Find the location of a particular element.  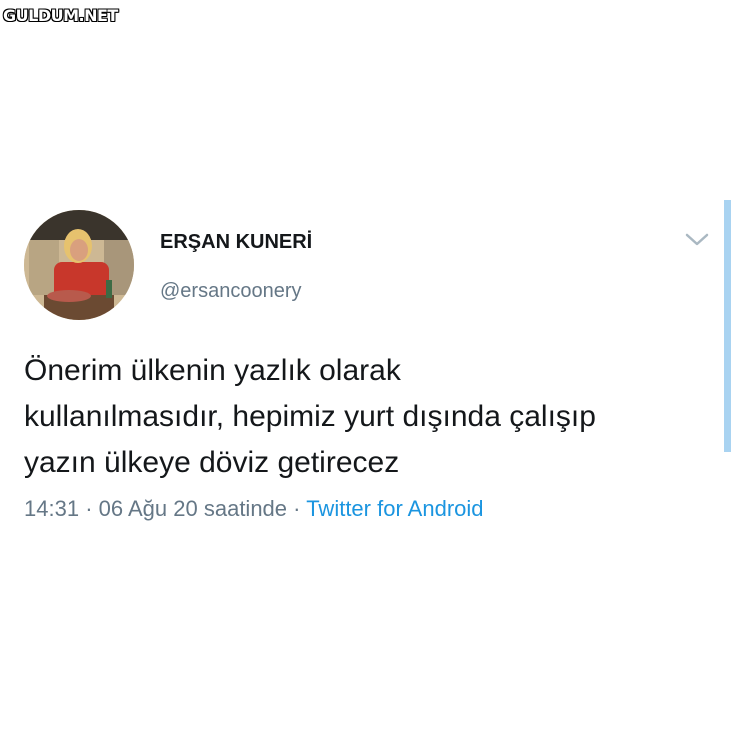

tweet-text-line: yazın ülkeye döviz getirecez is located at coordinates (212, 462).